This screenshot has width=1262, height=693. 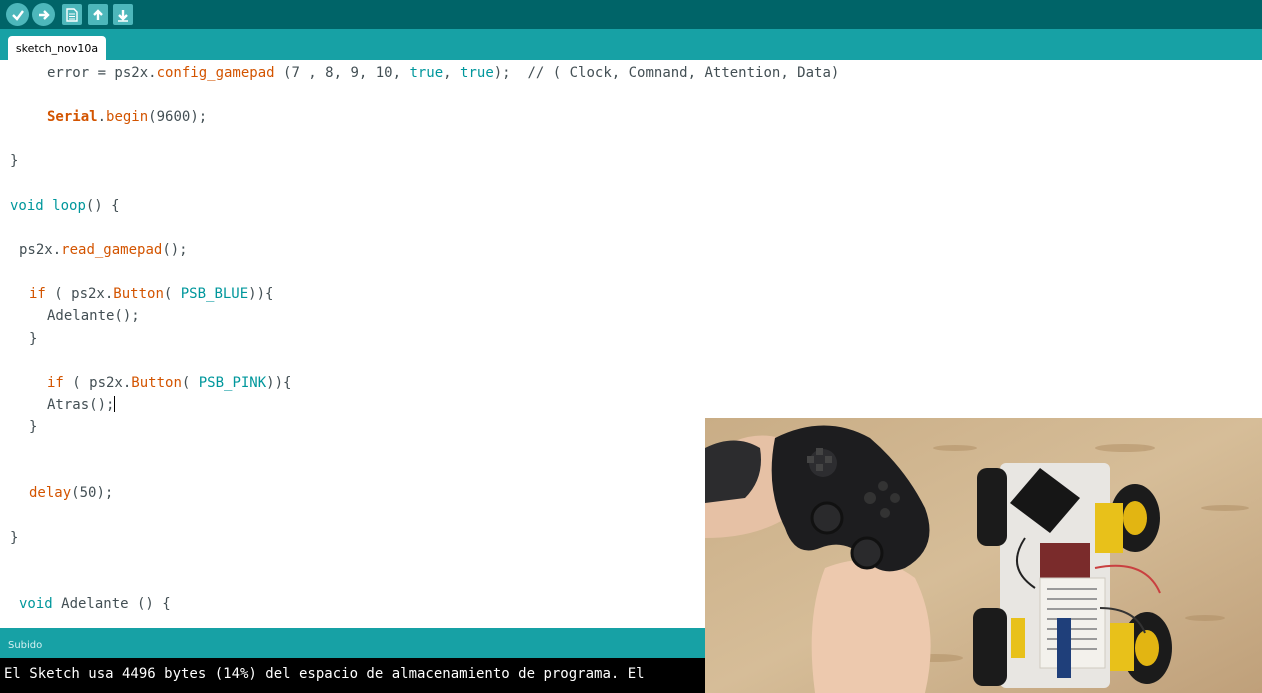 I want to click on upload-button, so click(x=43, y=14).